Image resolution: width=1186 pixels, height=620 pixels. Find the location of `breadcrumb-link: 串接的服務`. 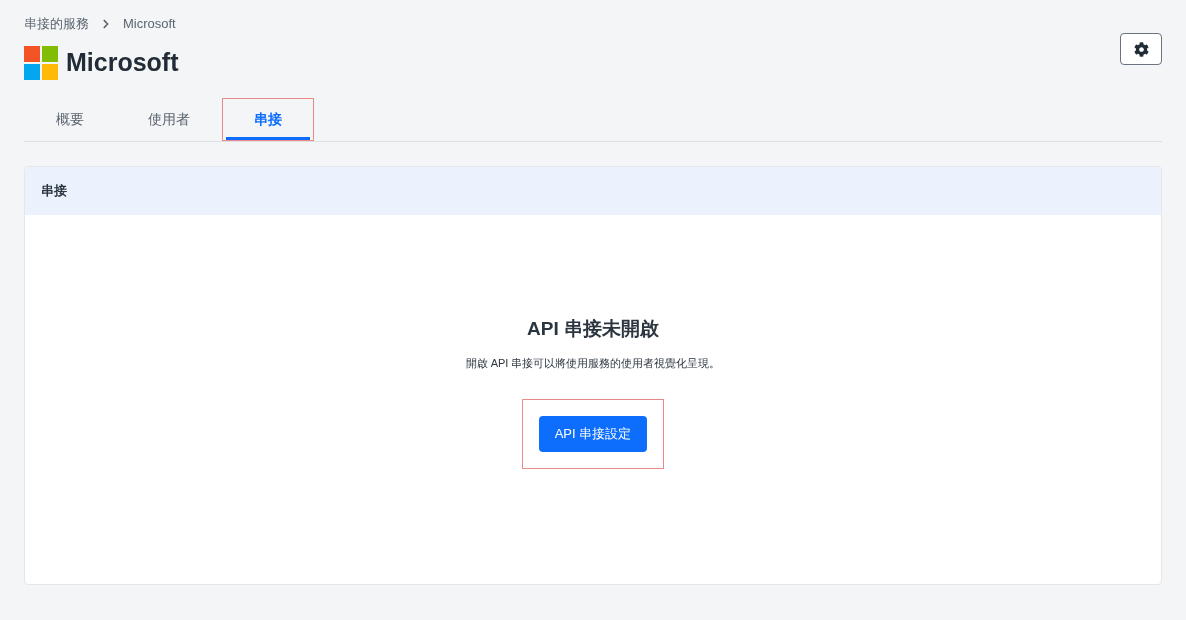

breadcrumb-link: 串接的服務 is located at coordinates (56, 24).